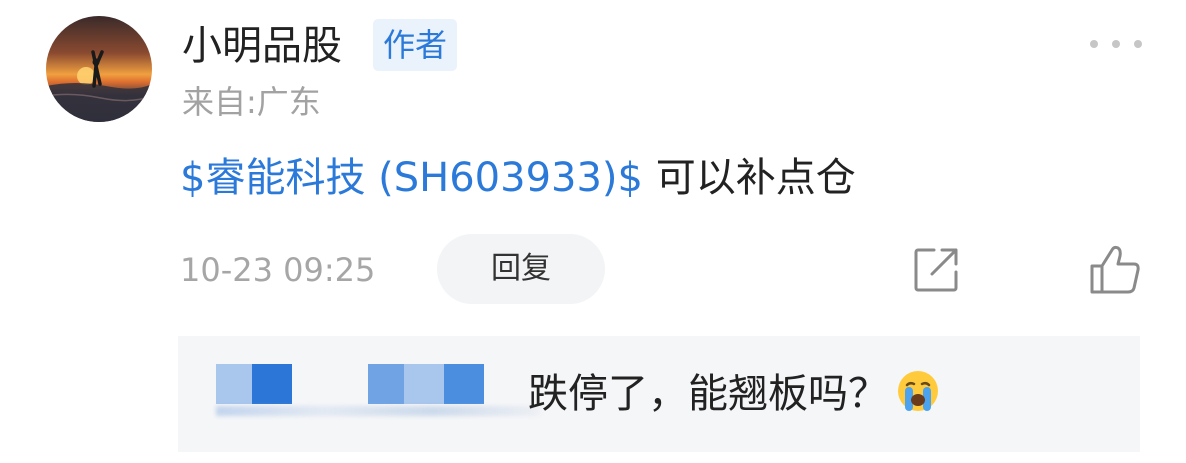 The image size is (1186, 463). I want to click on post-content: $睿能科技 (SH603933)$ 可以补点仓, so click(518, 178).